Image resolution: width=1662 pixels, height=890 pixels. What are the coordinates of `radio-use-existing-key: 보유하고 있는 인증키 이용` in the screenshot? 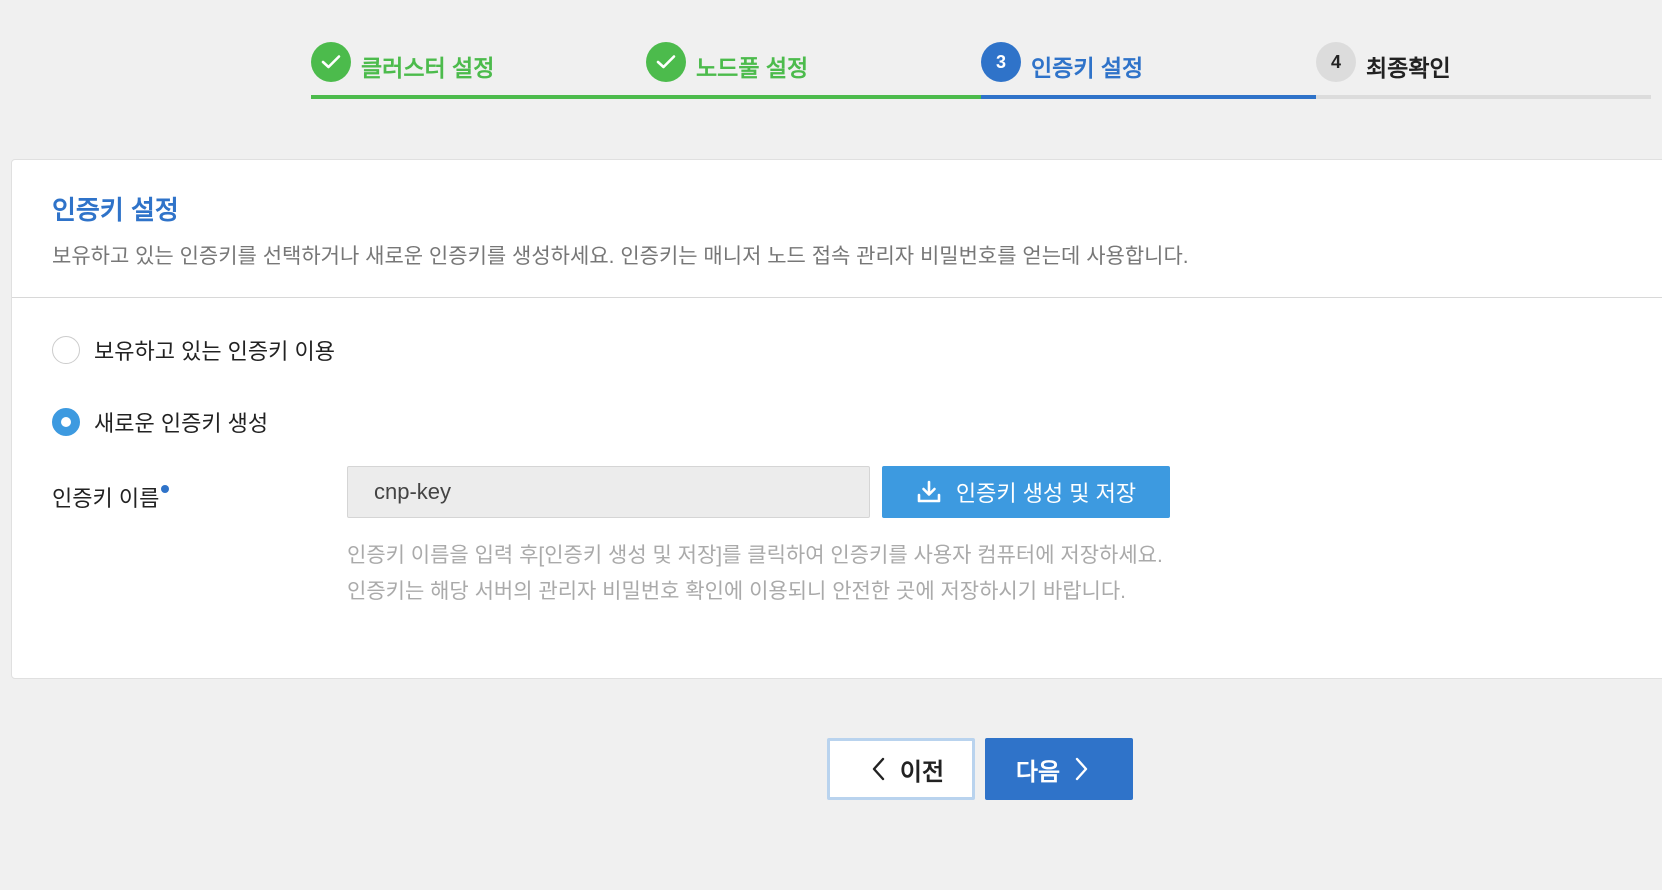 It's located at (193, 350).